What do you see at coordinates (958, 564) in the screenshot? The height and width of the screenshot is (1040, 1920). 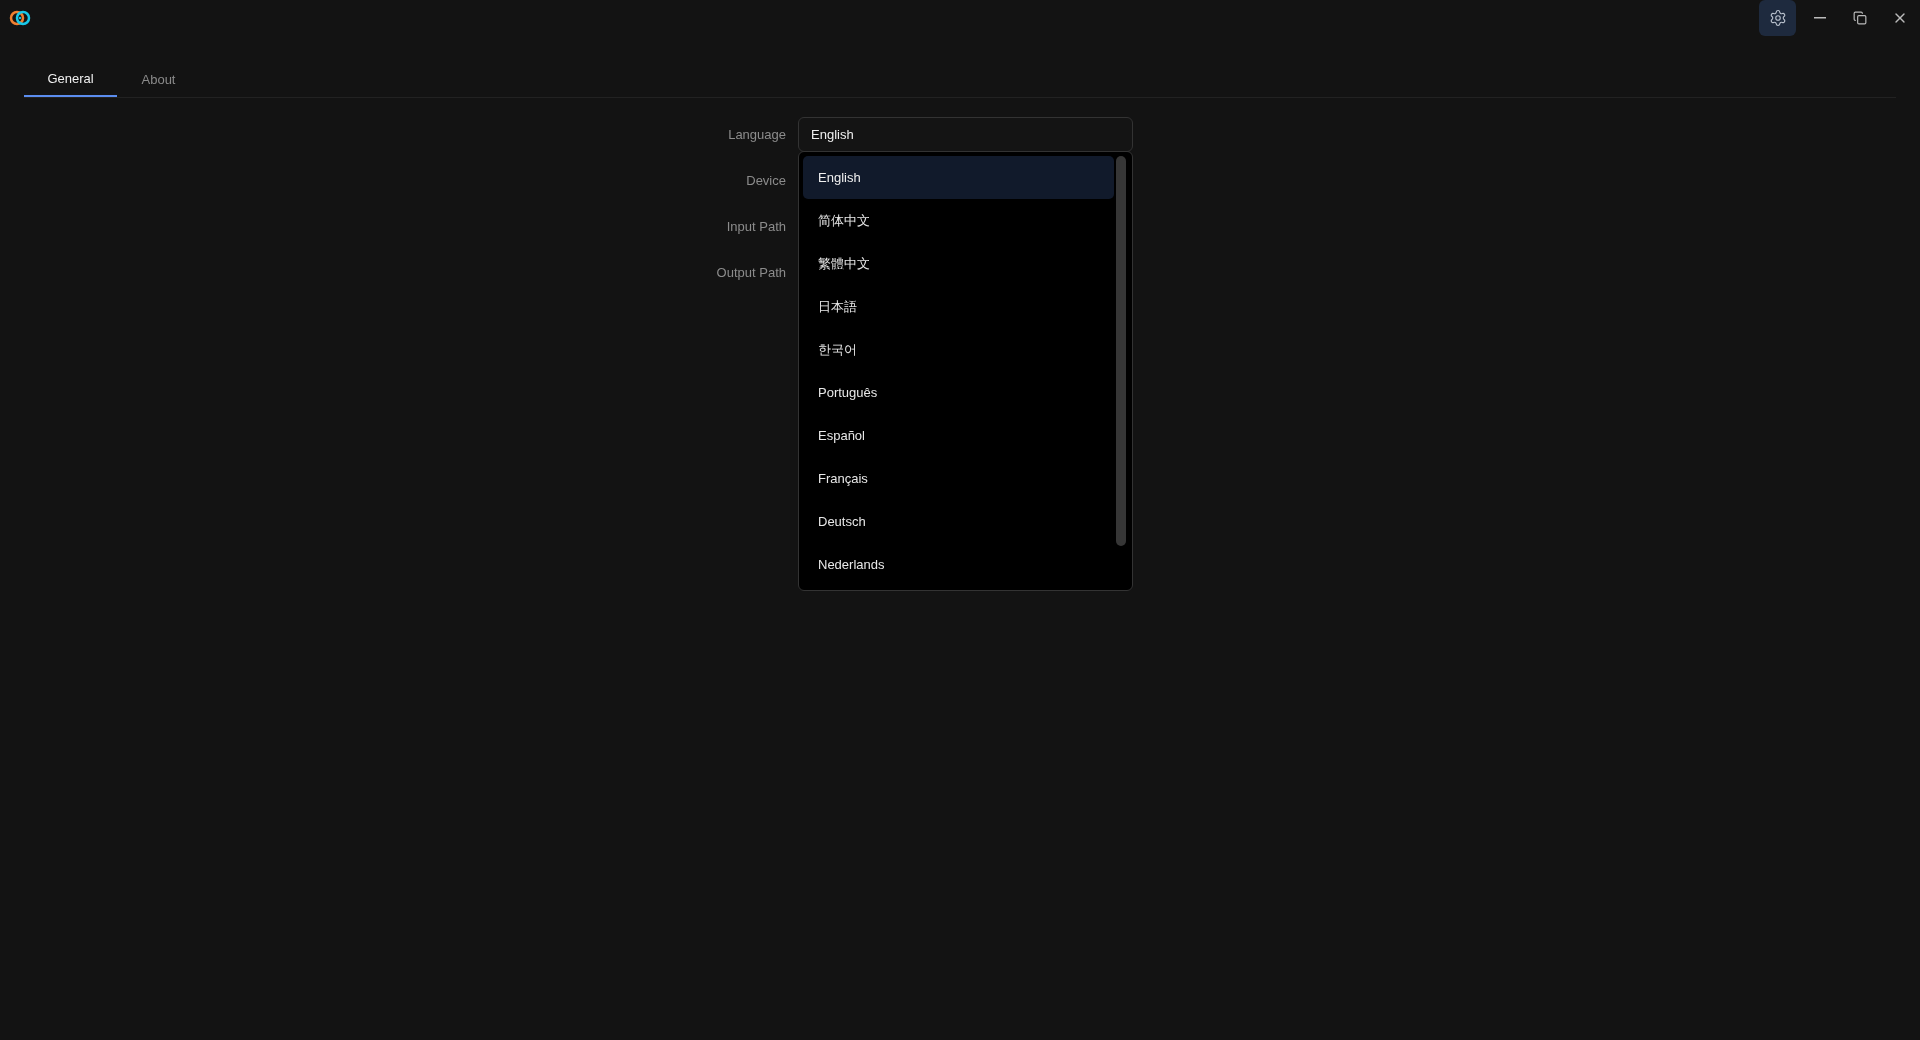 I see `language-option: Nederlands` at bounding box center [958, 564].